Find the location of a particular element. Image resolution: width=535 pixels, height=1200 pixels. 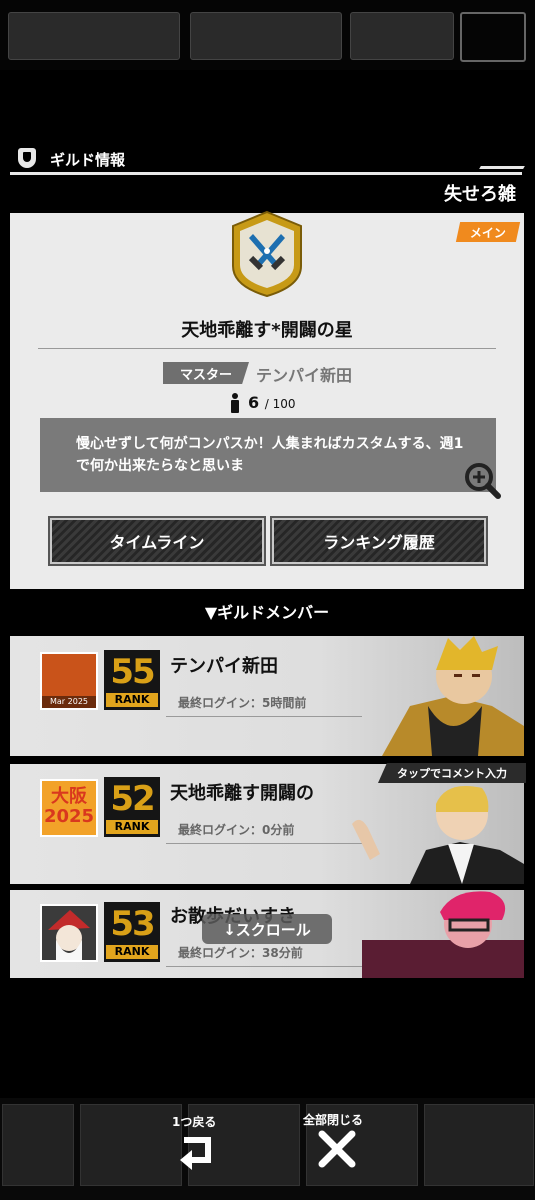

header-divider is located at coordinates (266, 173).